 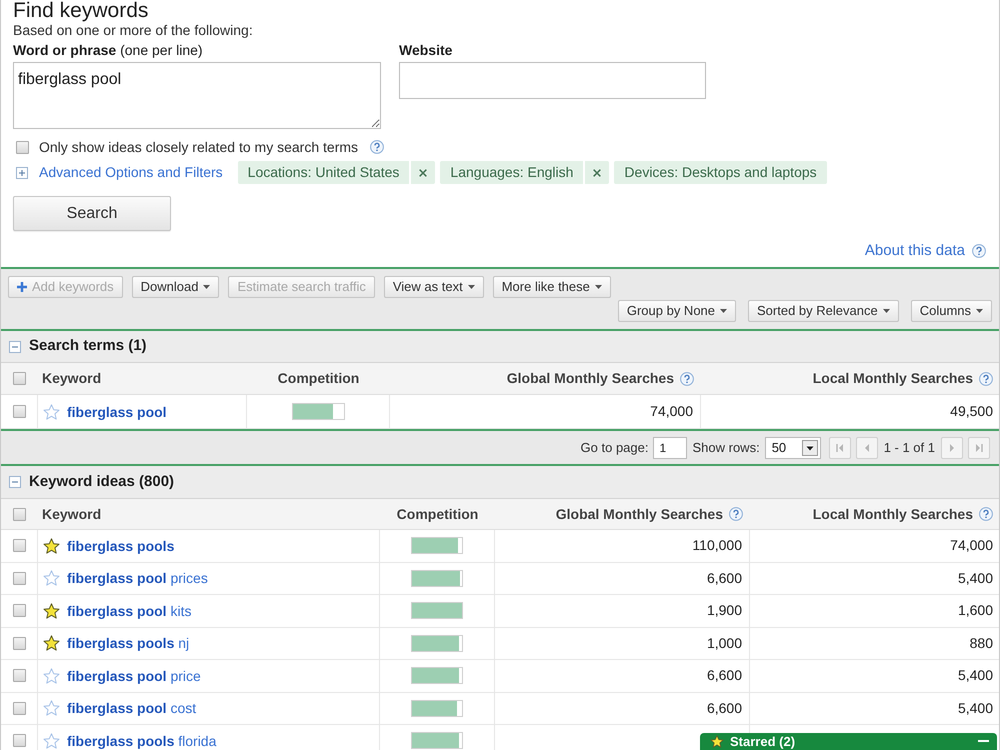 I want to click on dropdown-button: Download, so click(x=176, y=287).